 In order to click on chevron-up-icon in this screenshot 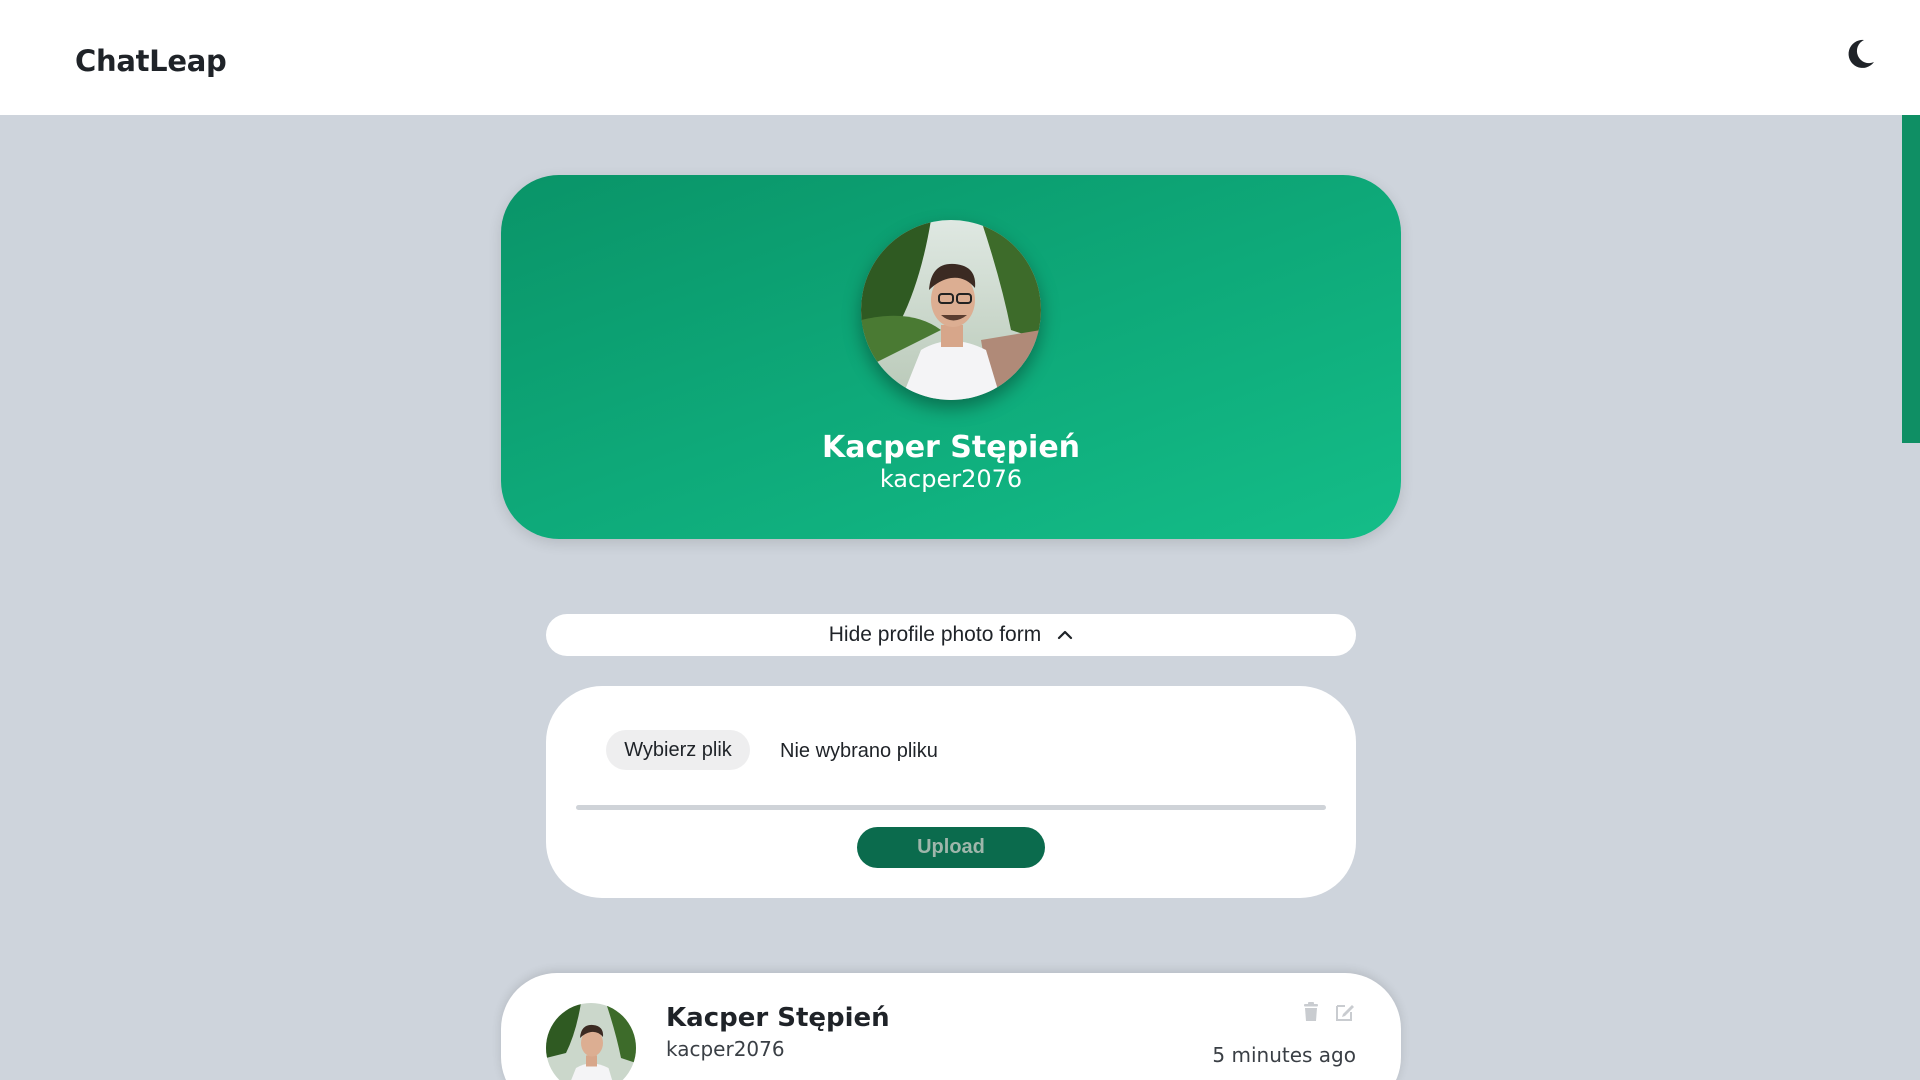, I will do `click(1065, 635)`.